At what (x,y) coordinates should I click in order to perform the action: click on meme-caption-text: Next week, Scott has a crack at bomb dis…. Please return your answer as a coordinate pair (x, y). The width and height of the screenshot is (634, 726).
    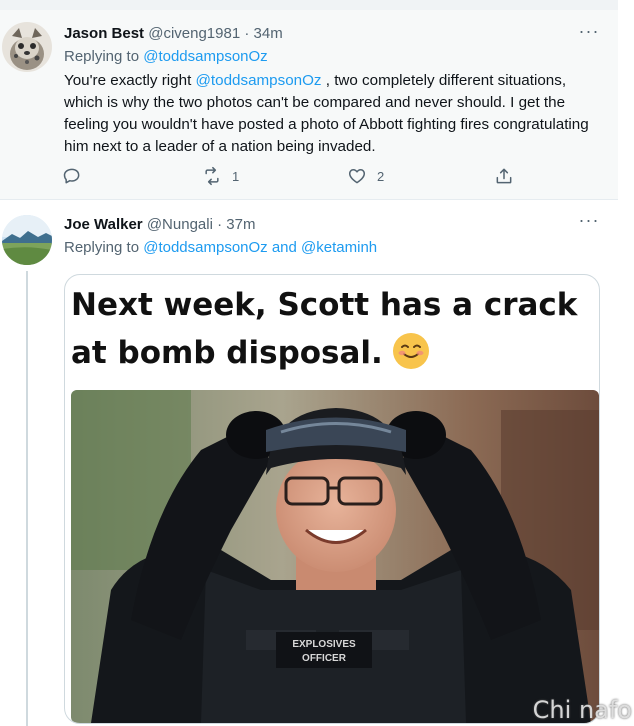
    Looking at the image, I should click on (324, 329).